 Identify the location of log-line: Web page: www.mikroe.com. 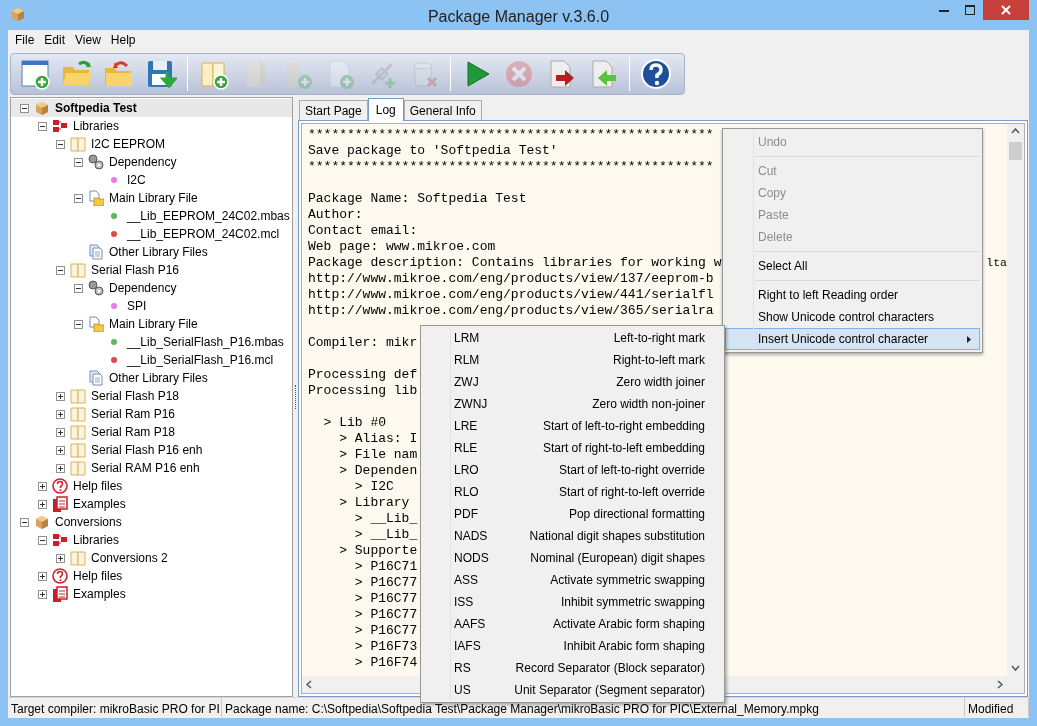
(402, 246).